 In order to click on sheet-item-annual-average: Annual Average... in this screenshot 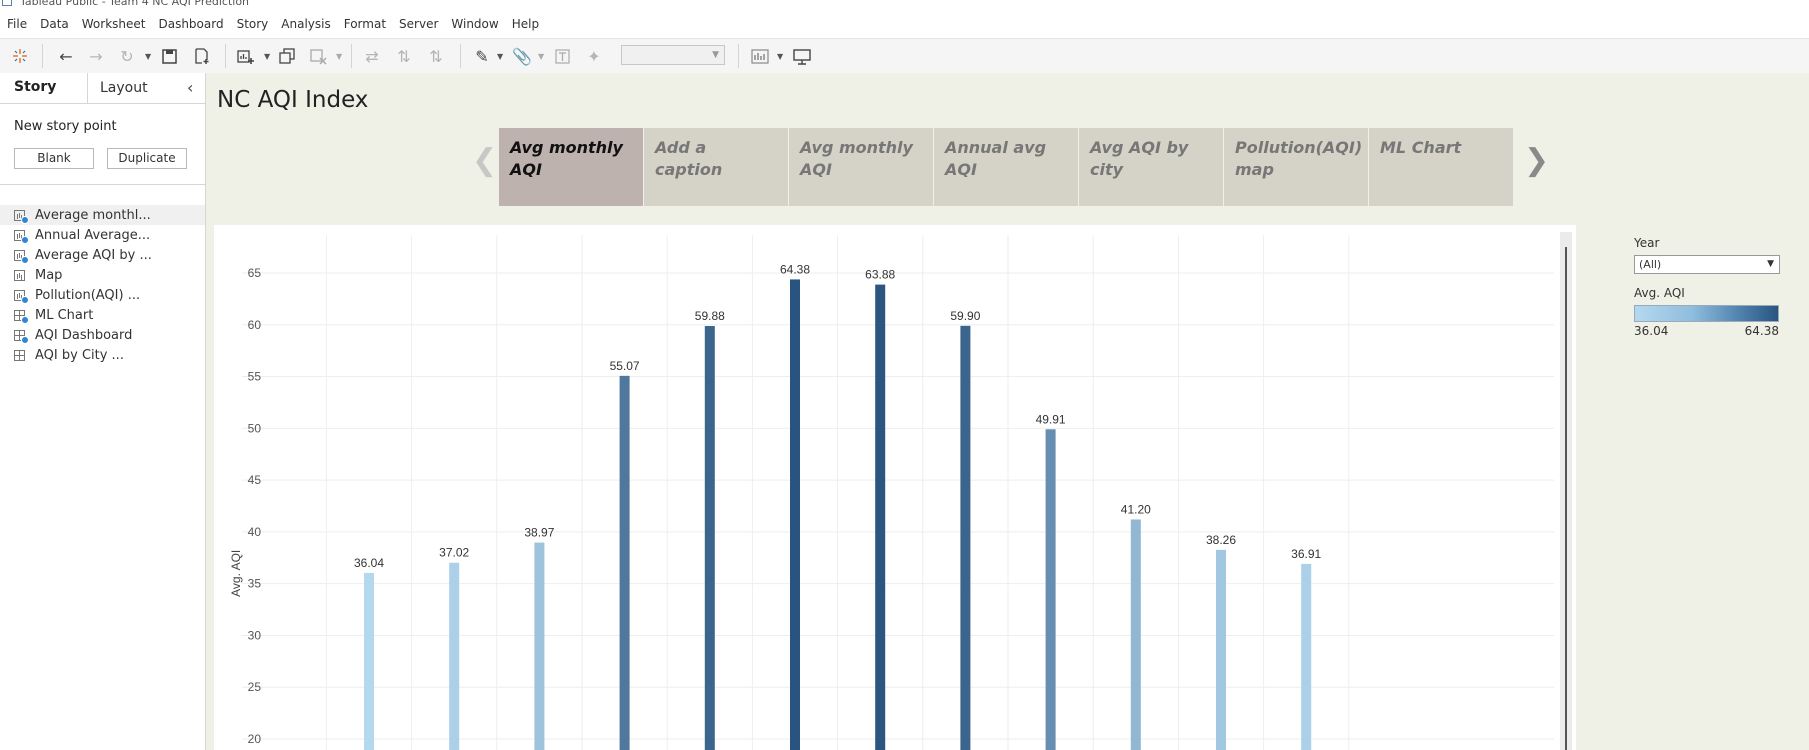, I will do `click(102, 235)`.